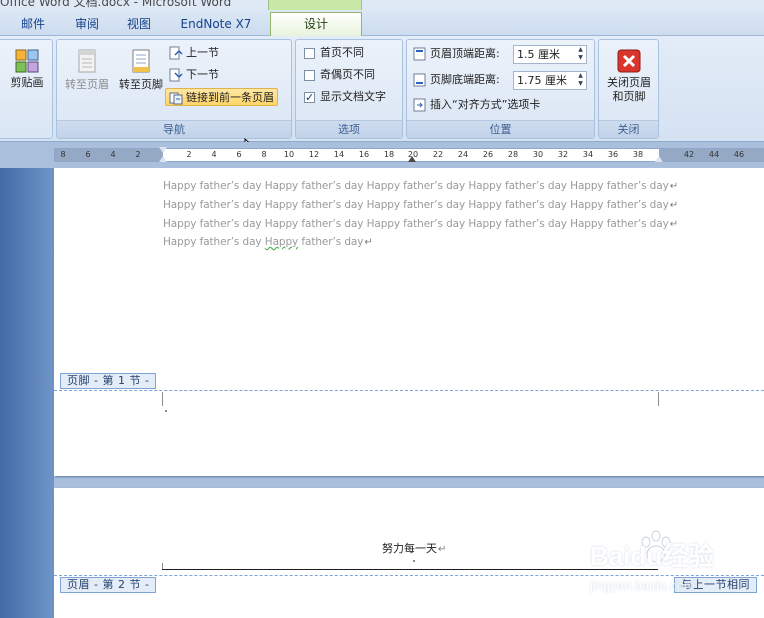 This screenshot has height=618, width=764. I want to click on footer-position-icon, so click(419, 80).